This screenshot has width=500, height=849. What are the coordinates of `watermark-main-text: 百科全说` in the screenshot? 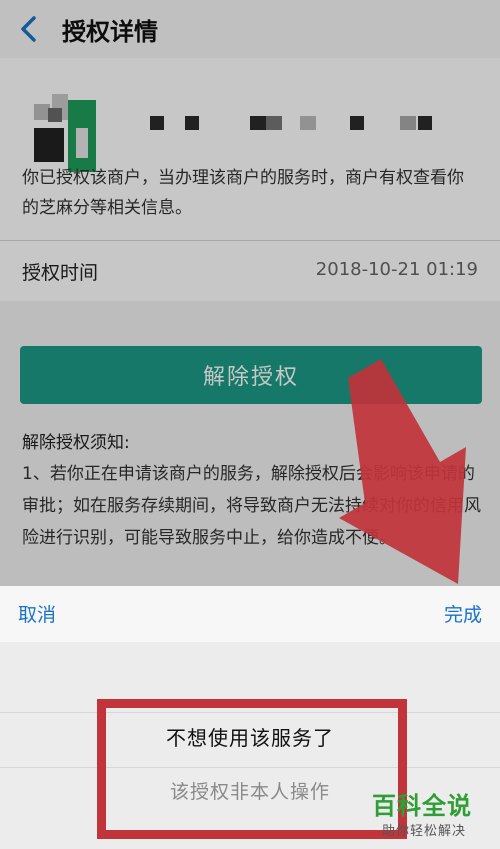 It's located at (422, 806).